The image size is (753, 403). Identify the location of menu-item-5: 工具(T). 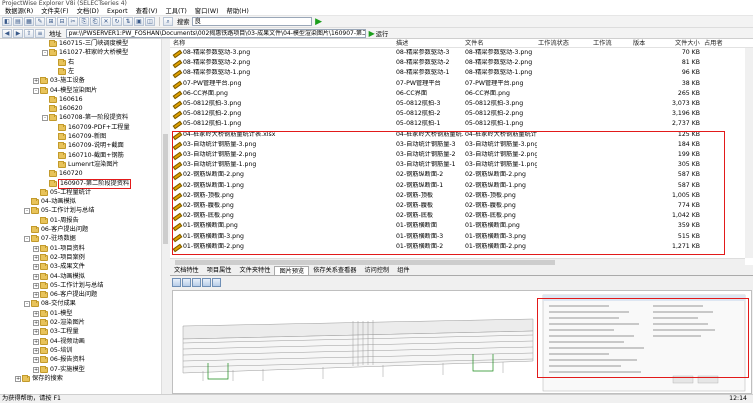
(175, 11).